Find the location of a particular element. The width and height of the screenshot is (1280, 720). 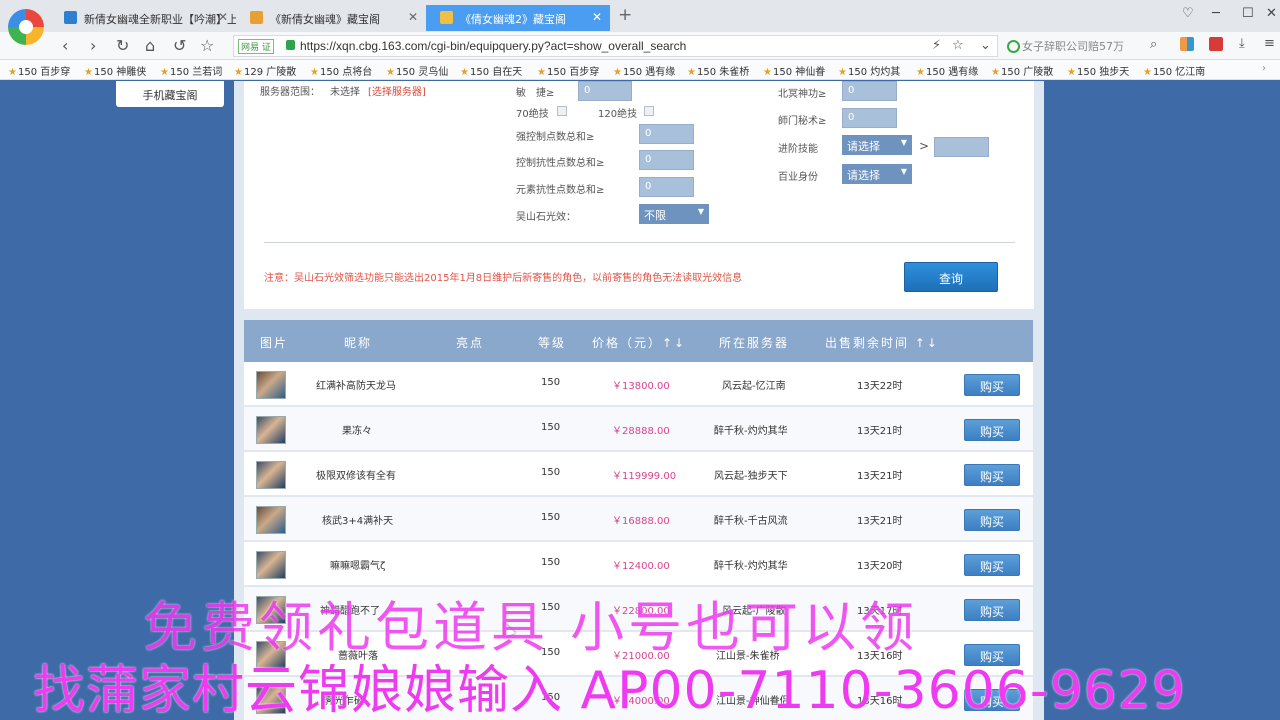

tab-2: 《新倩女幽魂》藏宝阁 ✕ is located at coordinates (331, 18).